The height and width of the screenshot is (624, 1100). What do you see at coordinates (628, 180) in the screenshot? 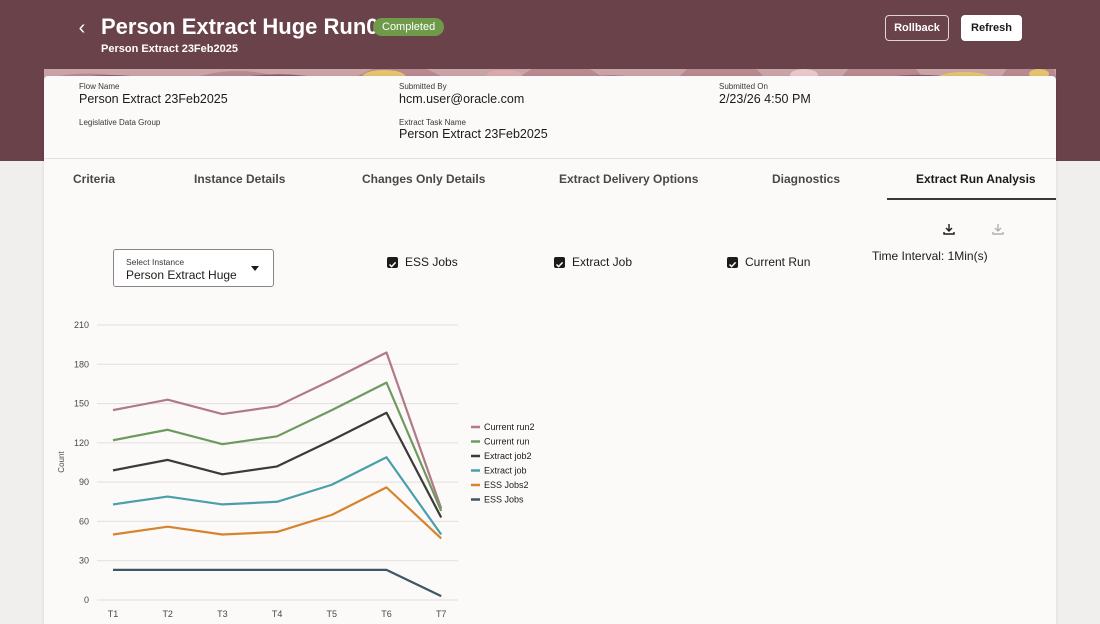
I see `tab-extract-delivery-options: Extract Delivery Options` at bounding box center [628, 180].